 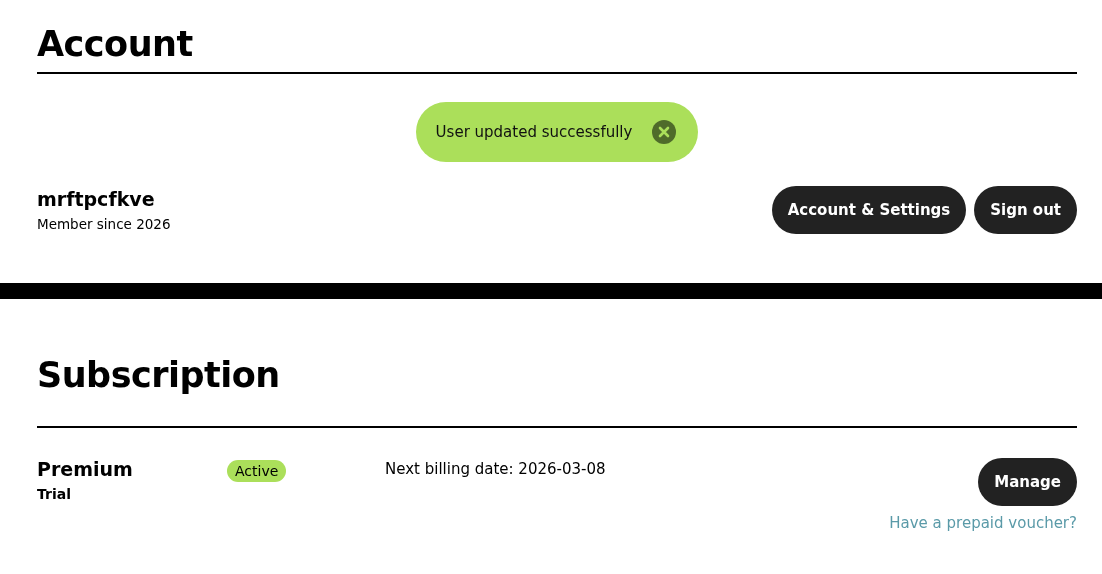 What do you see at coordinates (159, 375) in the screenshot?
I see `section-title: Subscription` at bounding box center [159, 375].